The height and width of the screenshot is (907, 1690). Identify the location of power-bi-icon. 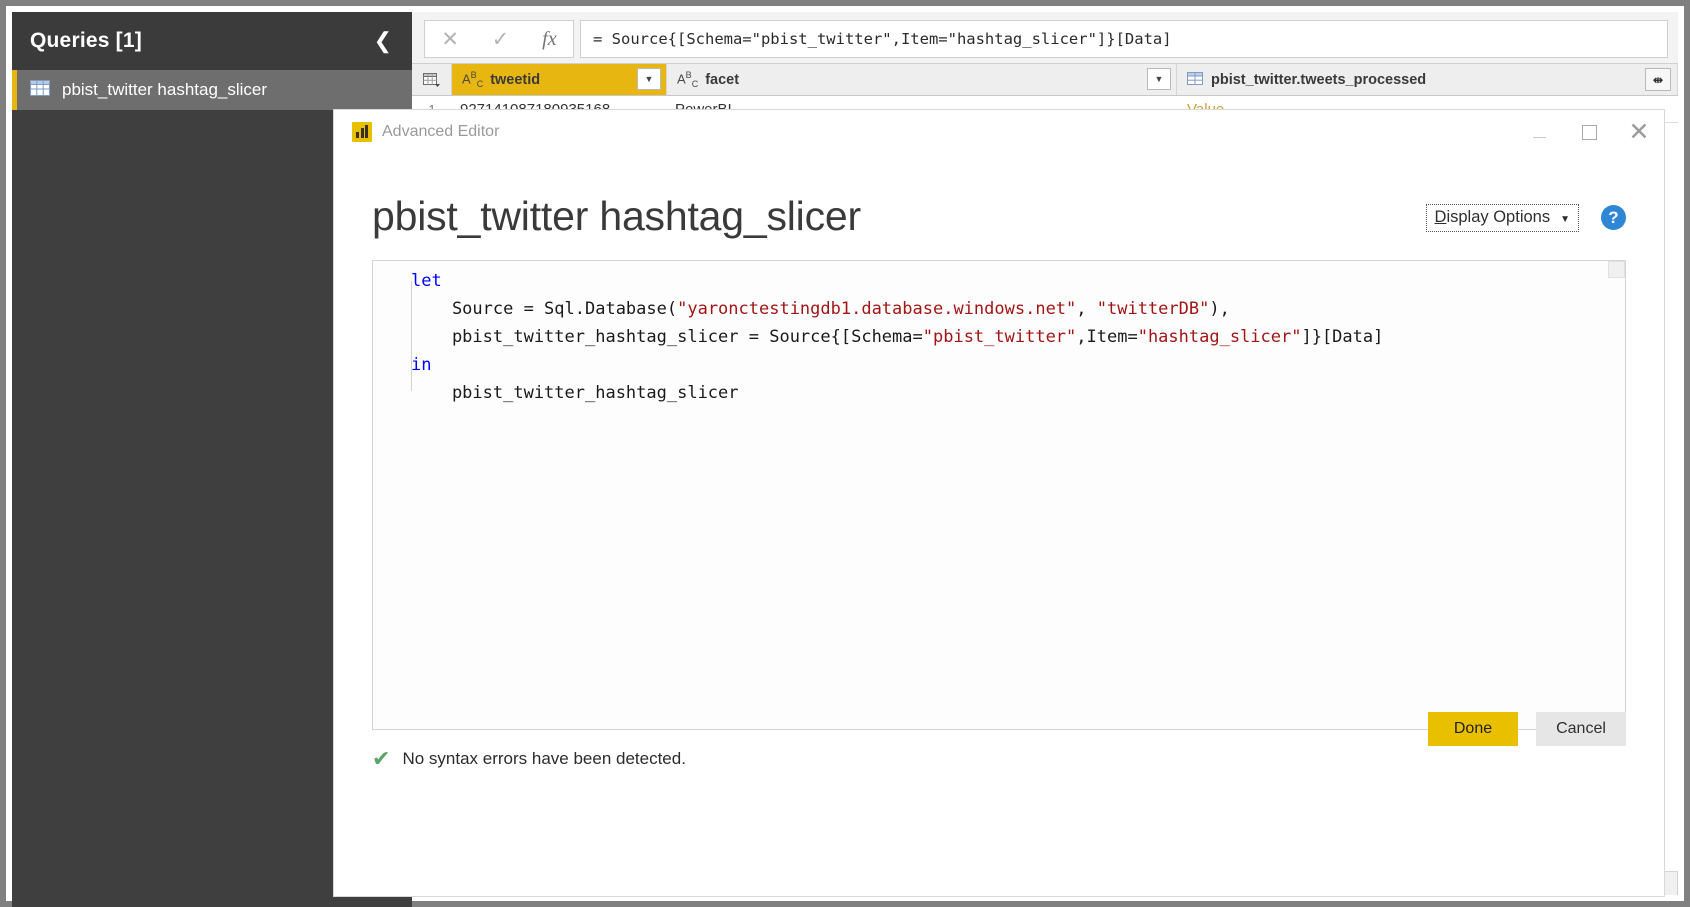
(362, 132).